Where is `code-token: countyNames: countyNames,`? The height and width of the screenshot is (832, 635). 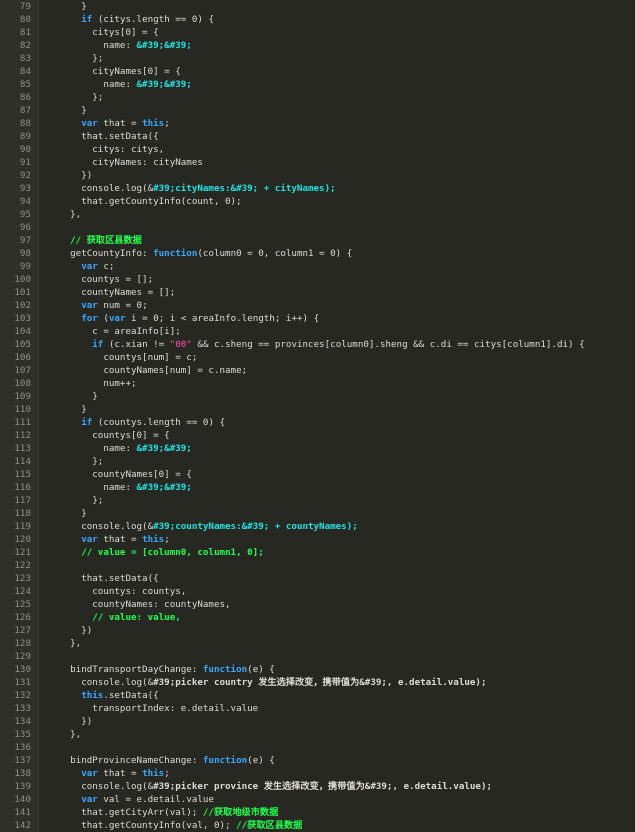
code-token: countyNames: countyNames, is located at coordinates (139, 604).